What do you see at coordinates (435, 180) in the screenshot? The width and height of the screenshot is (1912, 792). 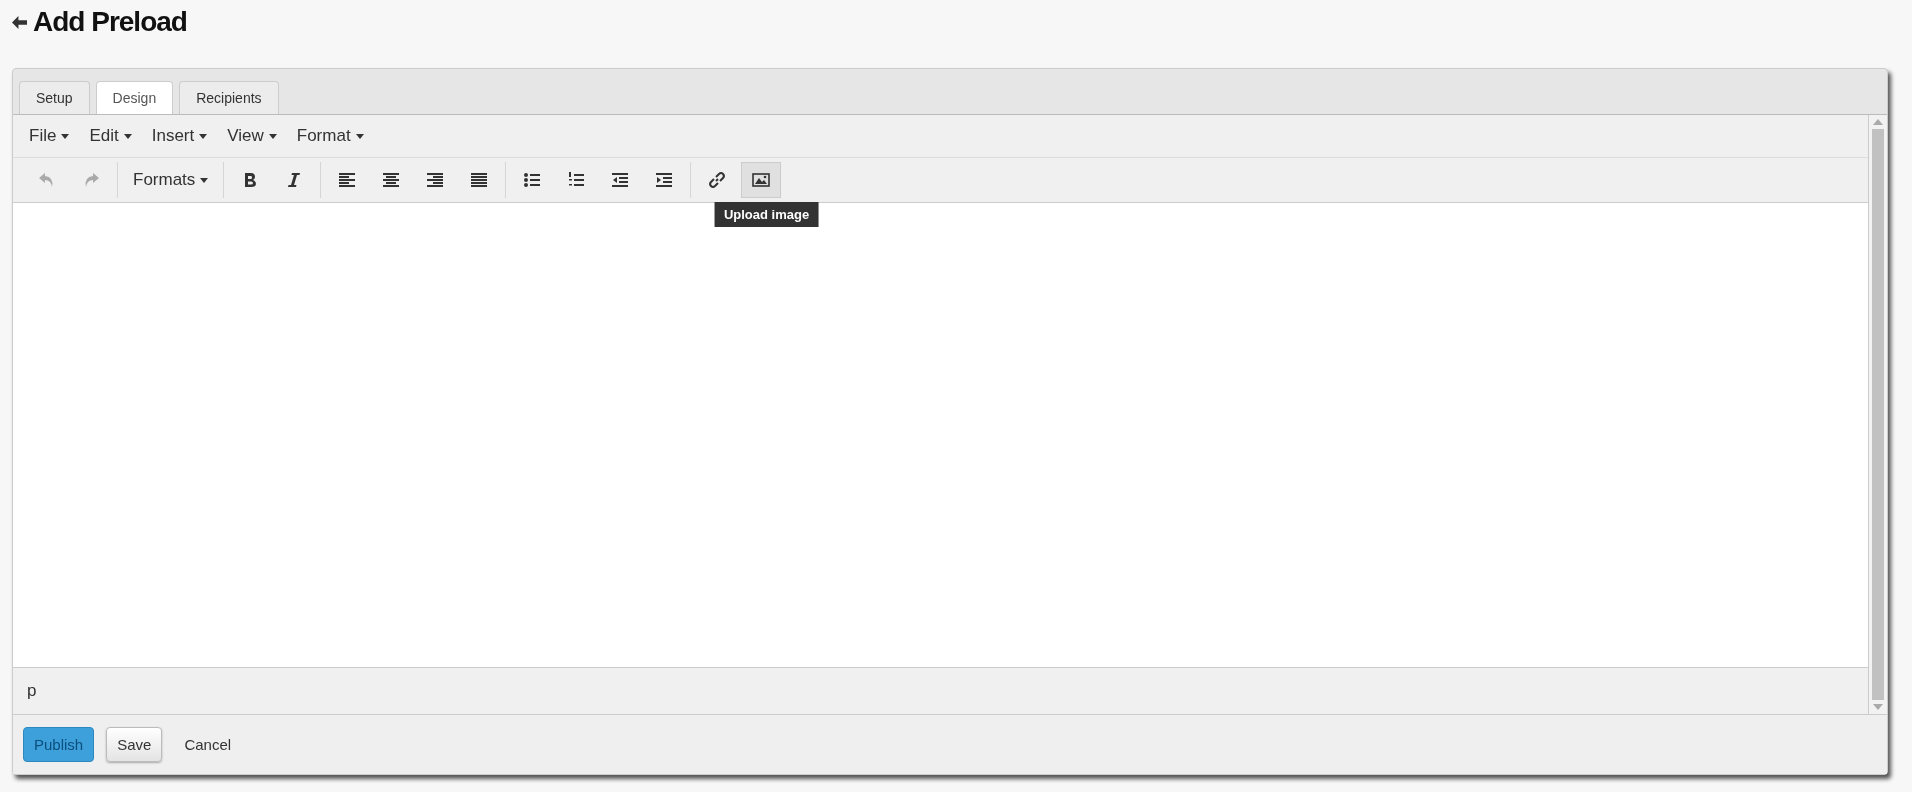 I see `align-right-icon` at bounding box center [435, 180].